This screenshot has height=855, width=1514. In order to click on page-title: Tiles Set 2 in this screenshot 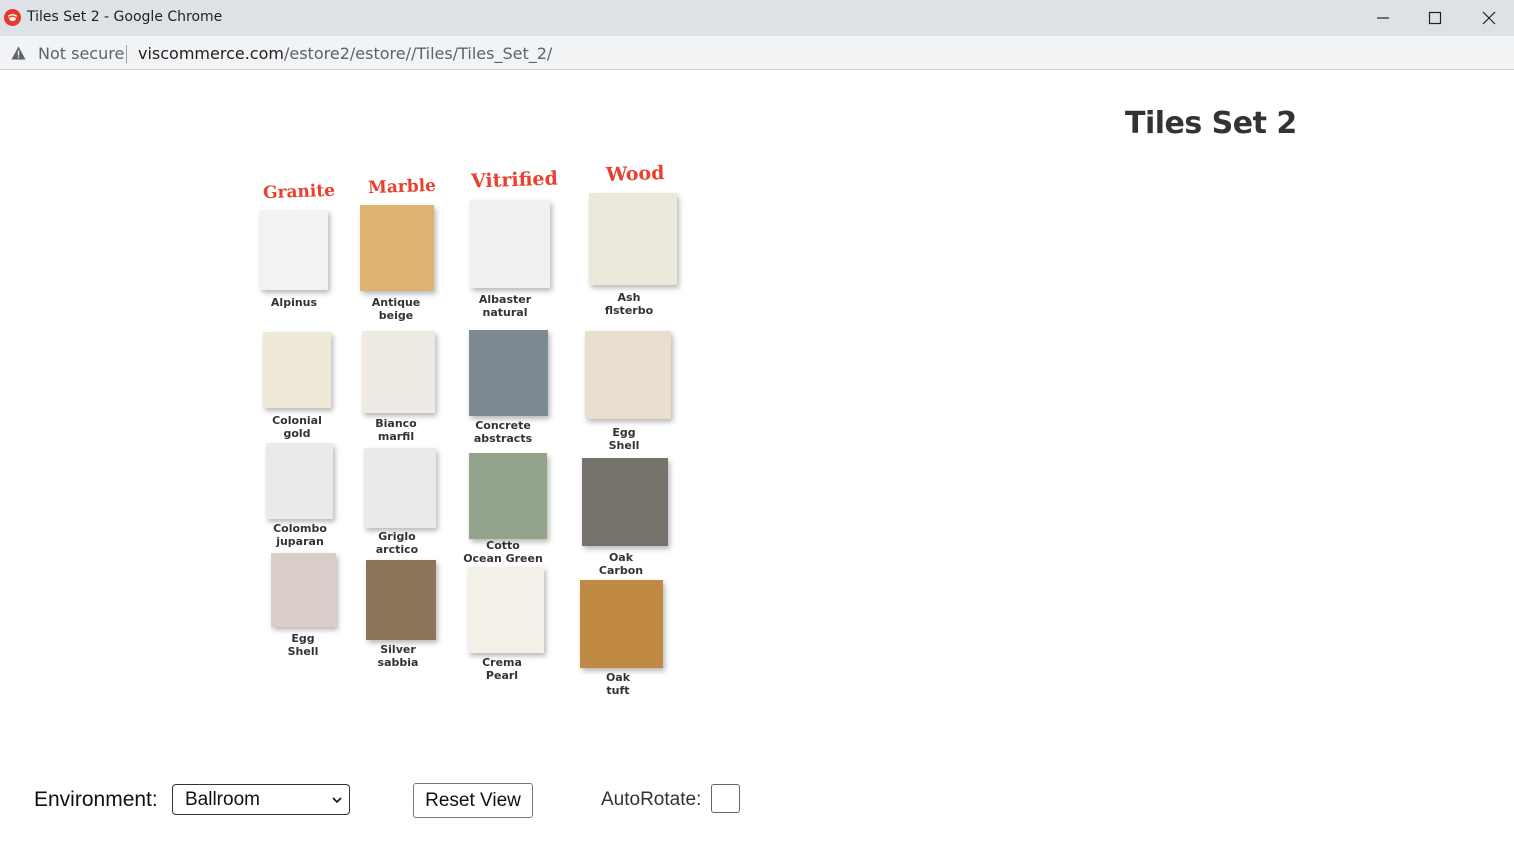, I will do `click(1211, 123)`.